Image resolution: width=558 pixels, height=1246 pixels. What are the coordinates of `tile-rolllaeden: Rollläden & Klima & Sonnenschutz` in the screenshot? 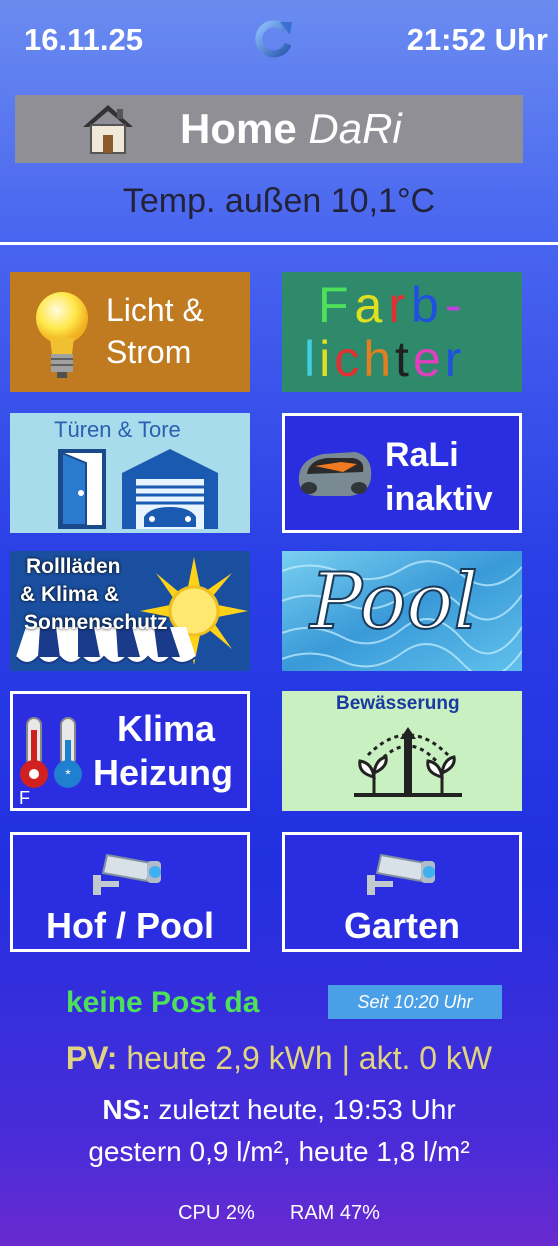 It's located at (130, 611).